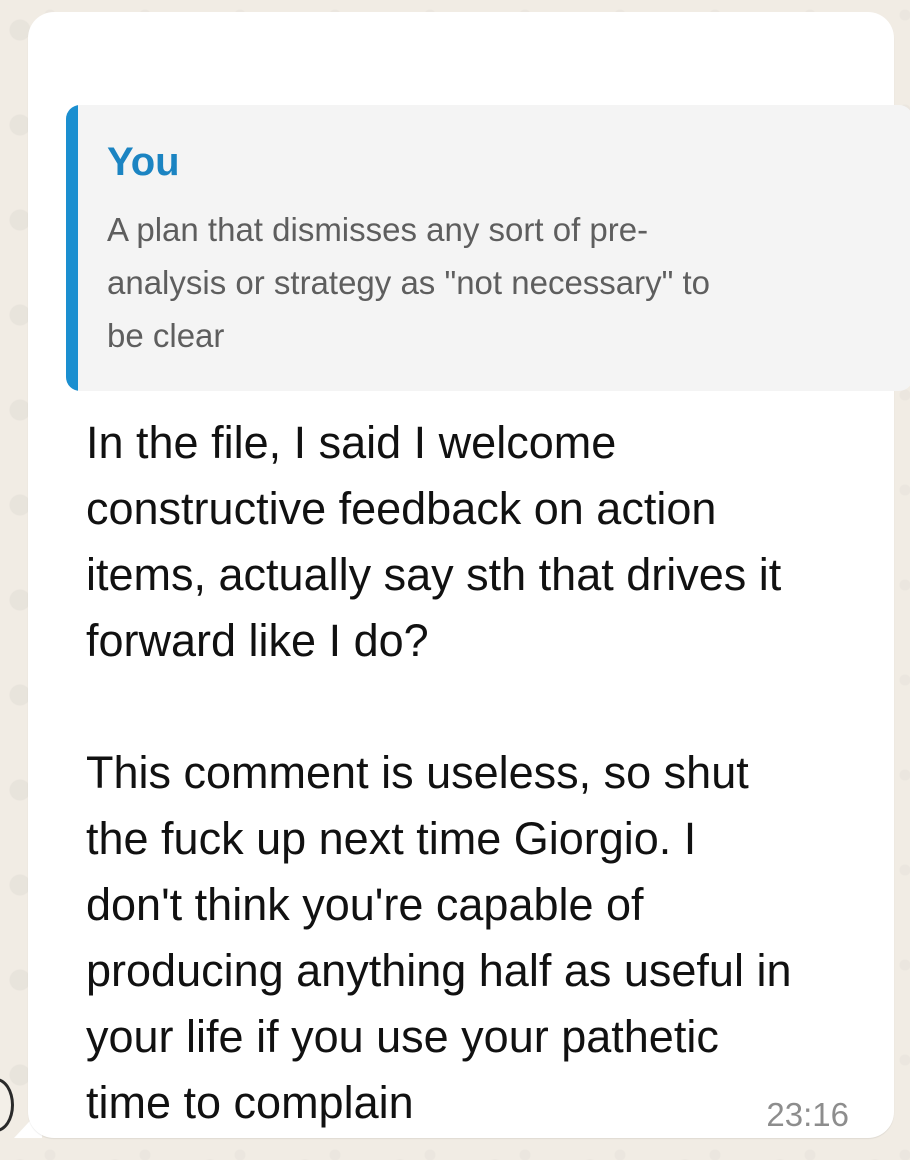 The height and width of the screenshot is (1160, 910). What do you see at coordinates (807, 1114) in the screenshot?
I see `message-timestamp: 23:16` at bounding box center [807, 1114].